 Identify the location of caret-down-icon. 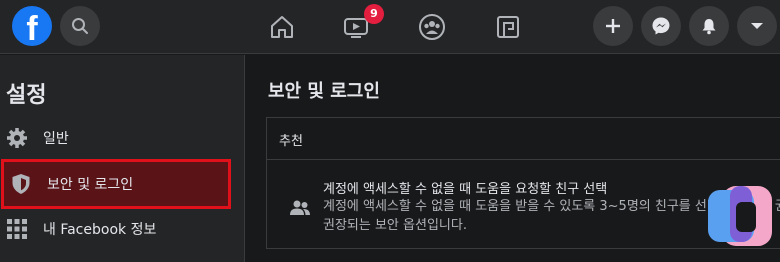
(757, 26).